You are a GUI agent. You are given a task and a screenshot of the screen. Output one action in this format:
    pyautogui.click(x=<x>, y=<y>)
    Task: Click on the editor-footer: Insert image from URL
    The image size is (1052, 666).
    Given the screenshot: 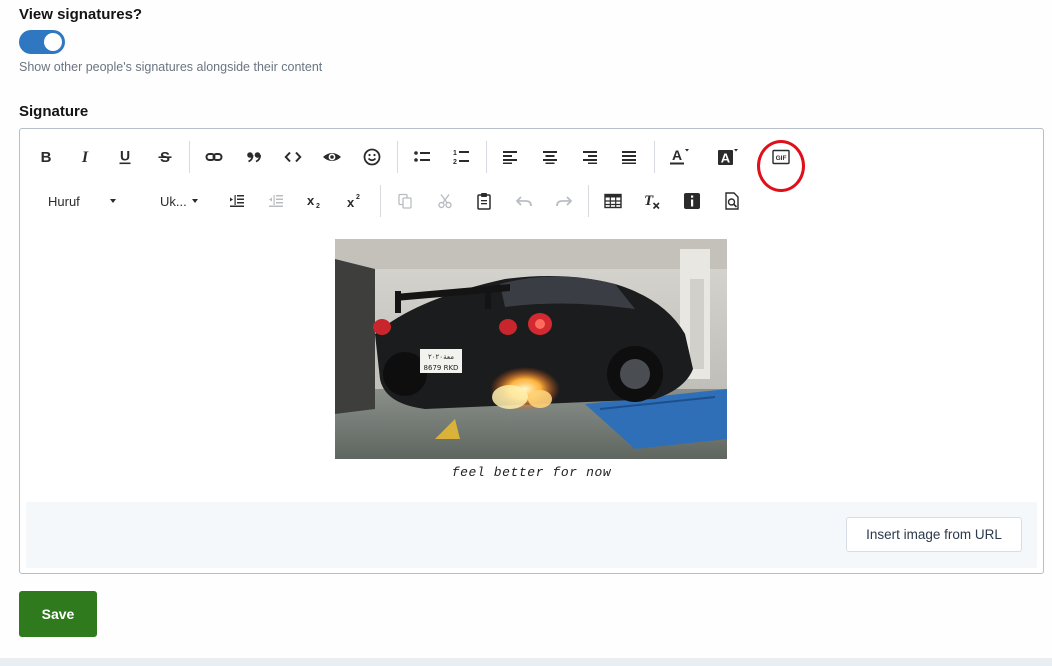 What is the action you would take?
    pyautogui.click(x=531, y=535)
    